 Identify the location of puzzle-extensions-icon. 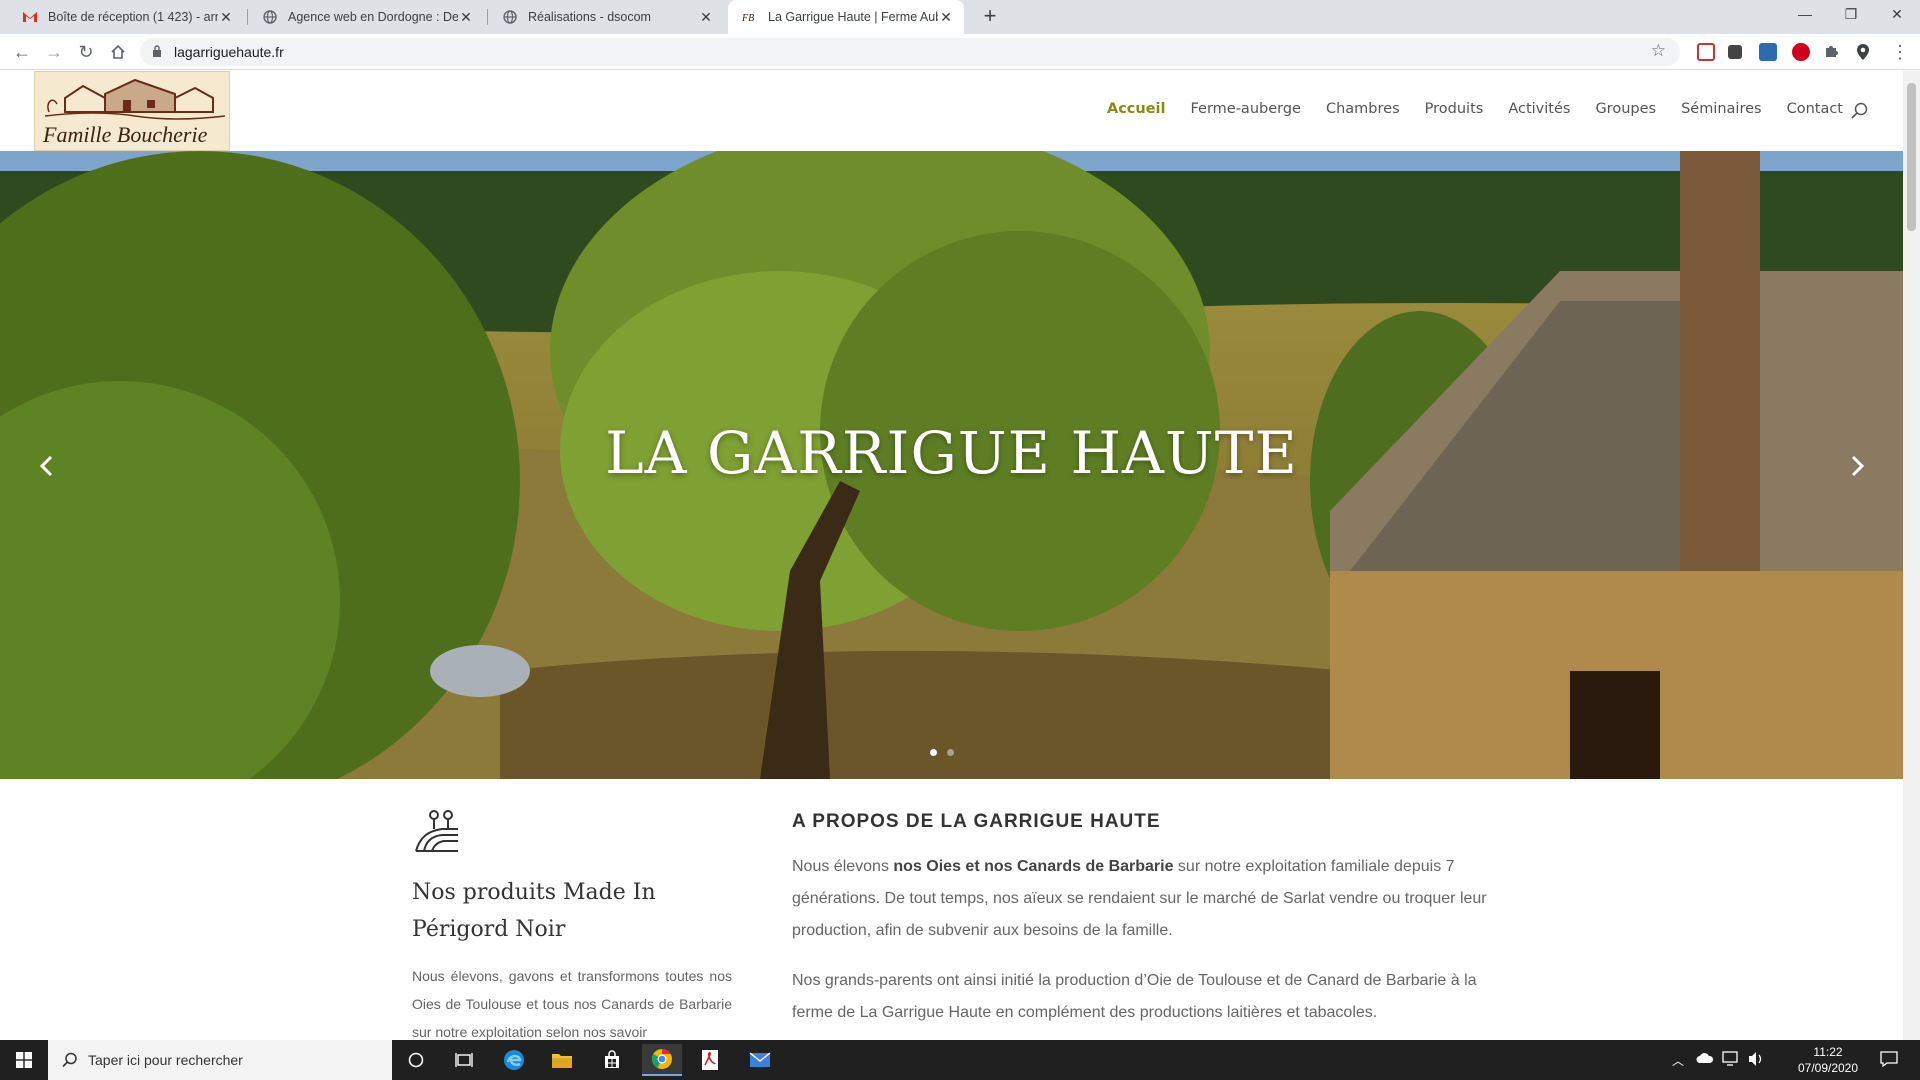
(1832, 52).